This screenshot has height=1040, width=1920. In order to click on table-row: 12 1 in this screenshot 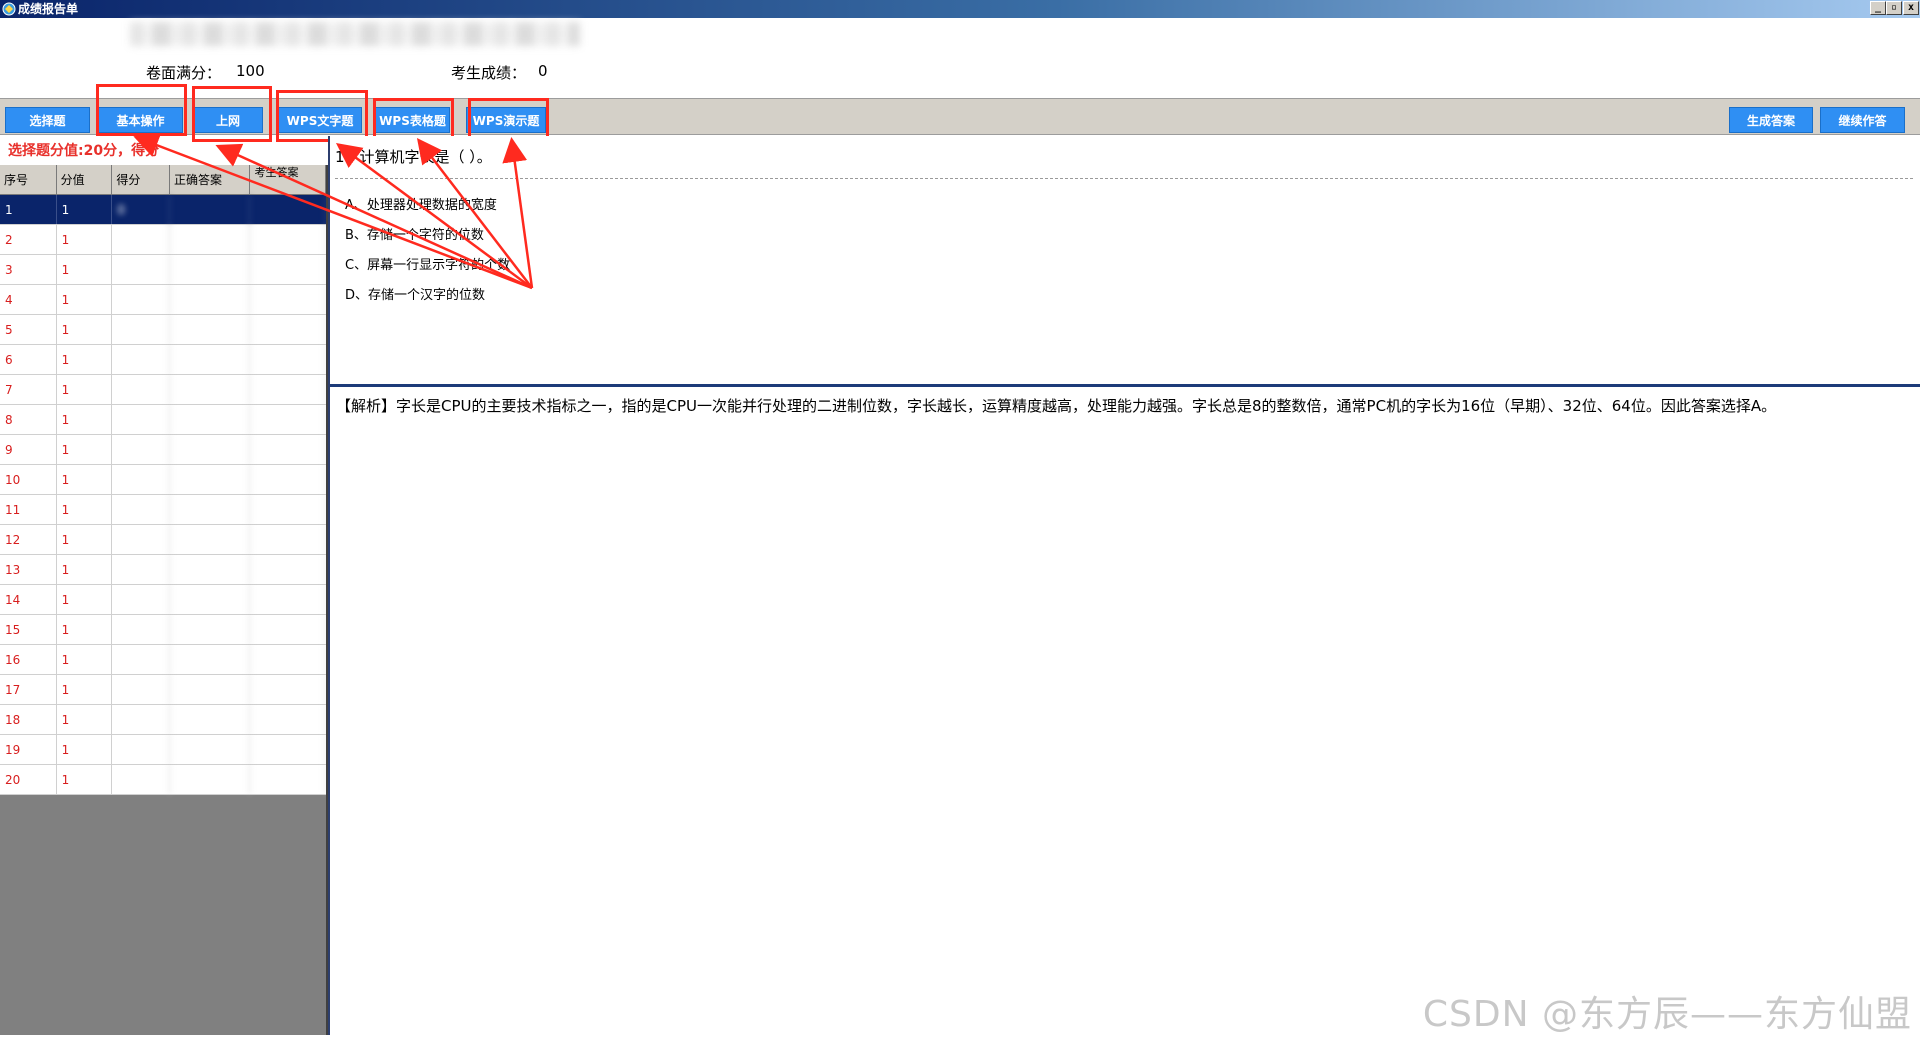, I will do `click(163, 540)`.